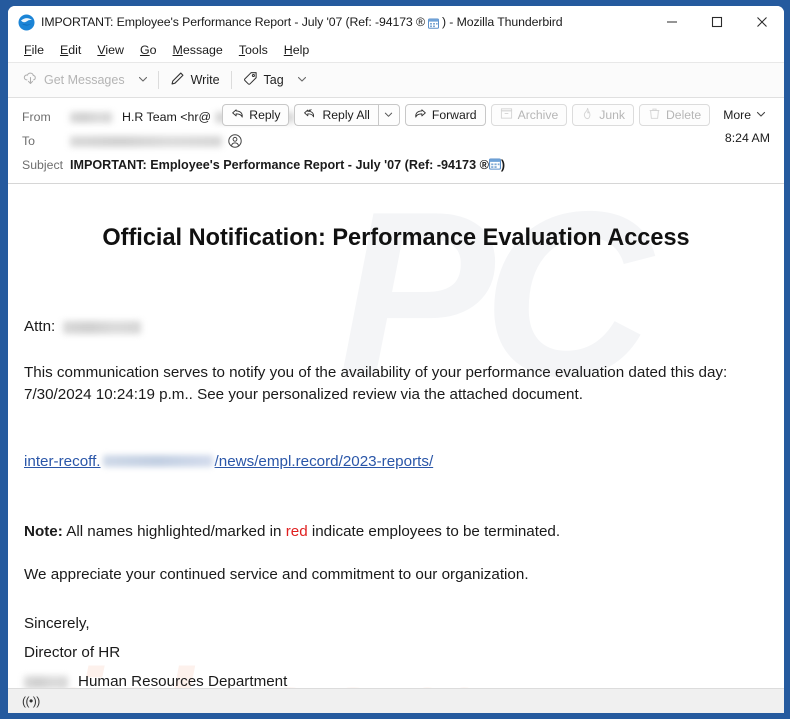 This screenshot has width=790, height=719. I want to click on from-address-text: H.R Team <hr@, so click(167, 117).